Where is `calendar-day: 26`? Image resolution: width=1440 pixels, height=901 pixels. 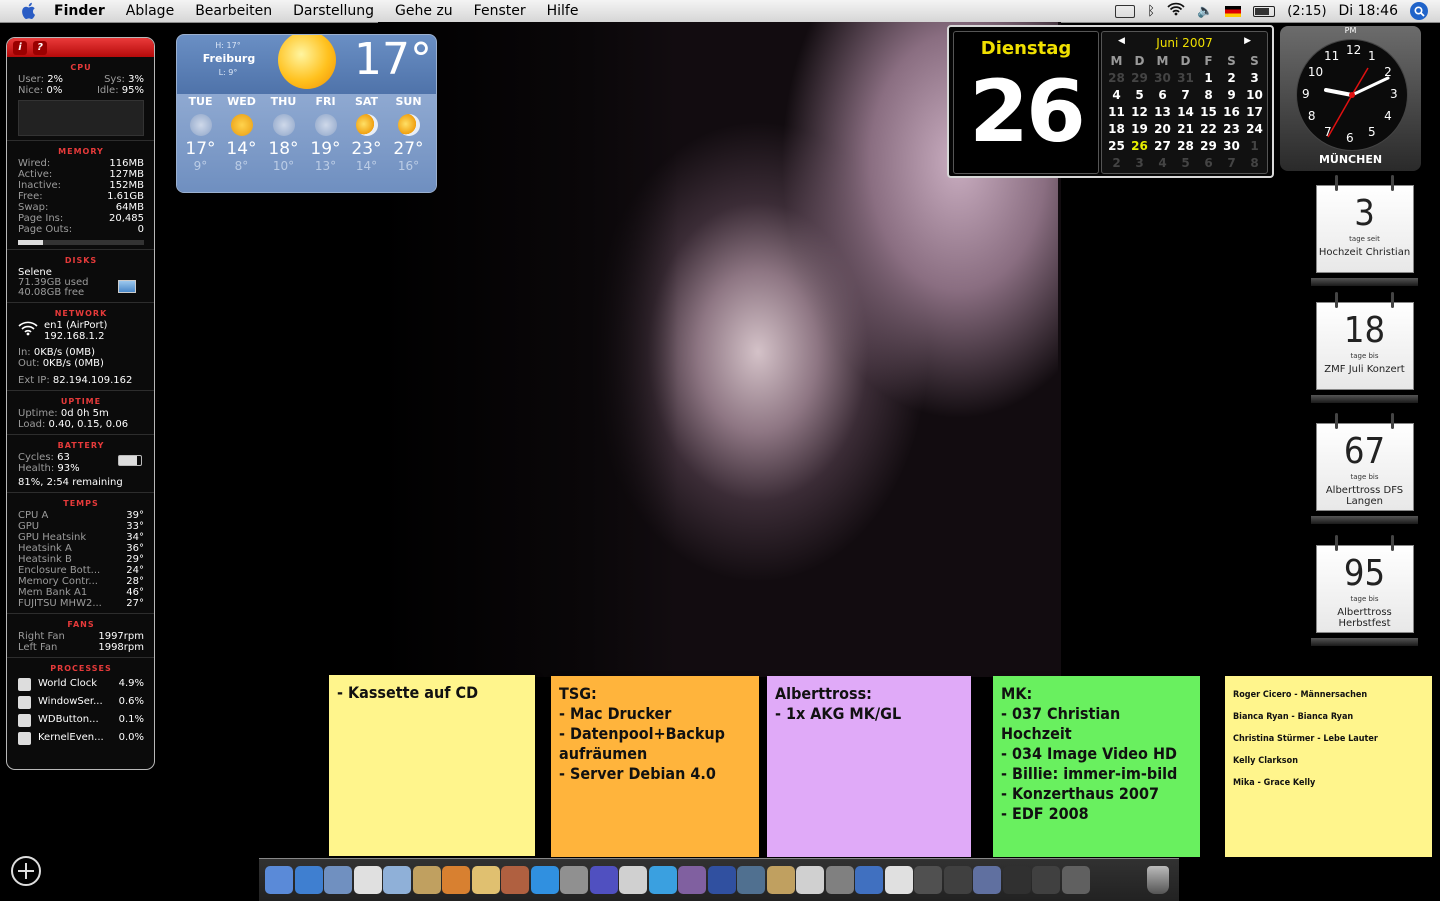 calendar-day: 26 is located at coordinates (1139, 145).